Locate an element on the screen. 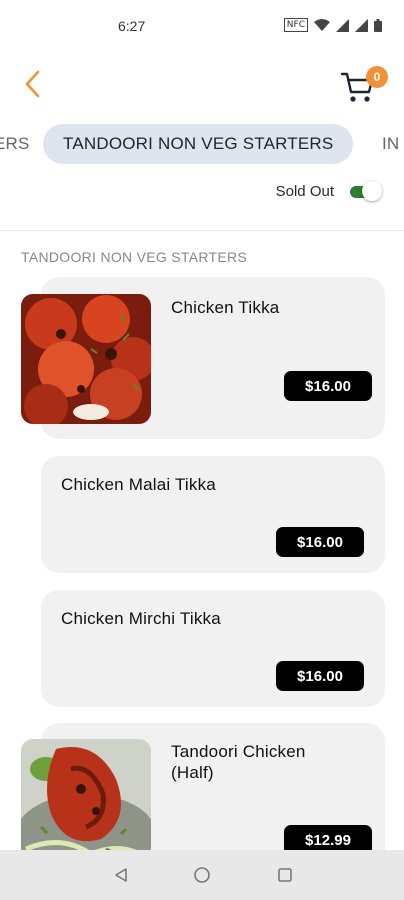 The image size is (404, 900). triangle-back-icon is located at coordinates (121, 875).